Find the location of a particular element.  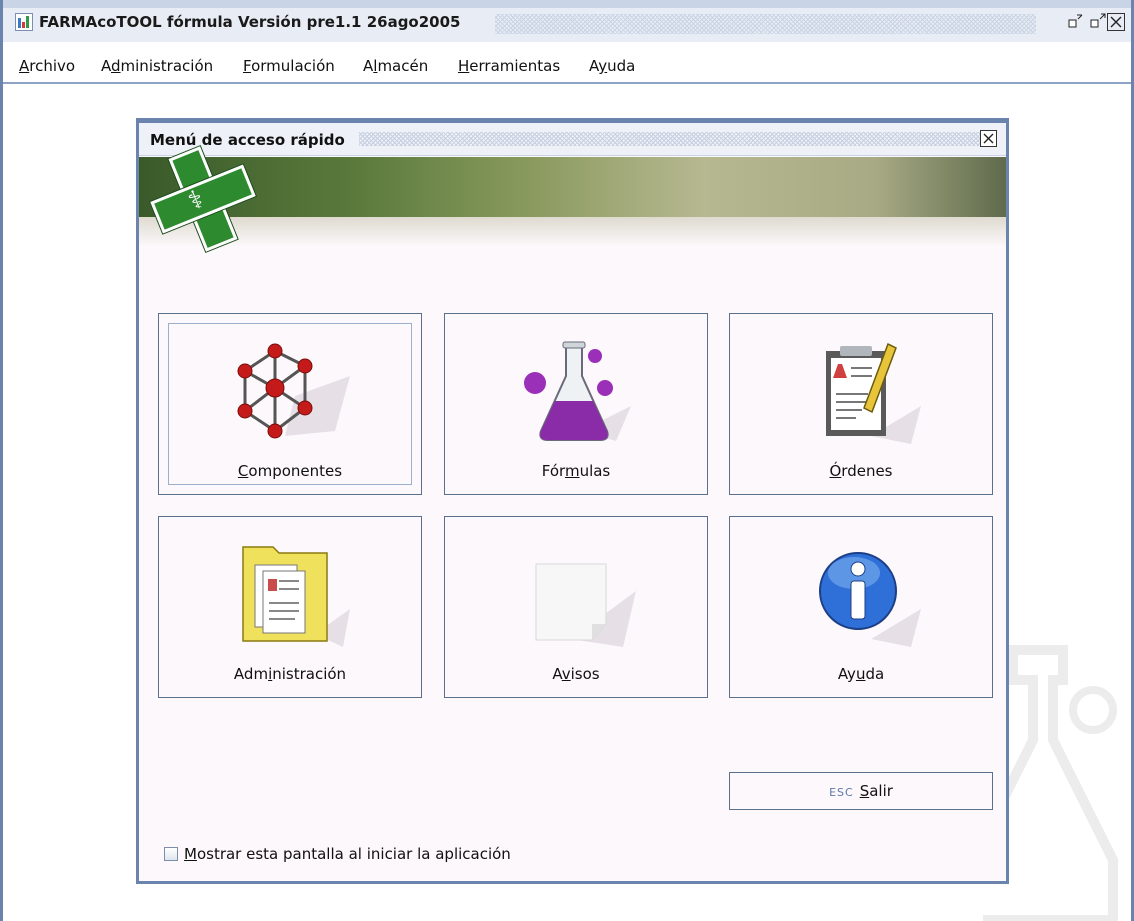

iconify-icon is located at coordinates (1075, 21).